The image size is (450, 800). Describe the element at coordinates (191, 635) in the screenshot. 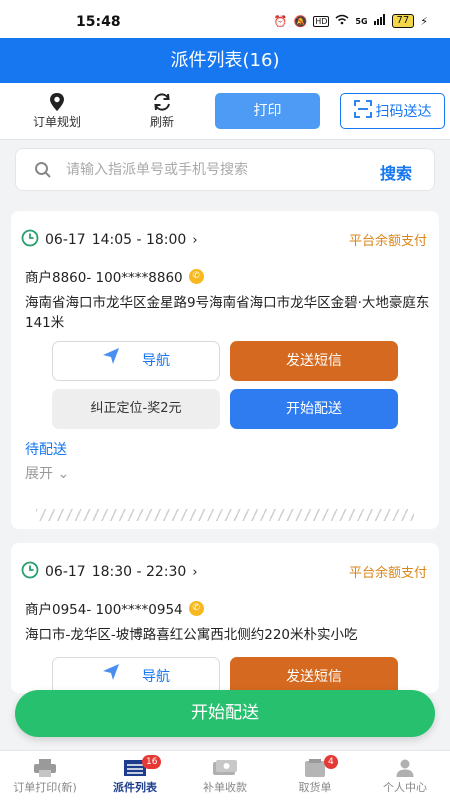

I see `delivery-address: 海口市-龙华区-坡博路喜红公寓西北侧约220米朴实小吃` at that location.